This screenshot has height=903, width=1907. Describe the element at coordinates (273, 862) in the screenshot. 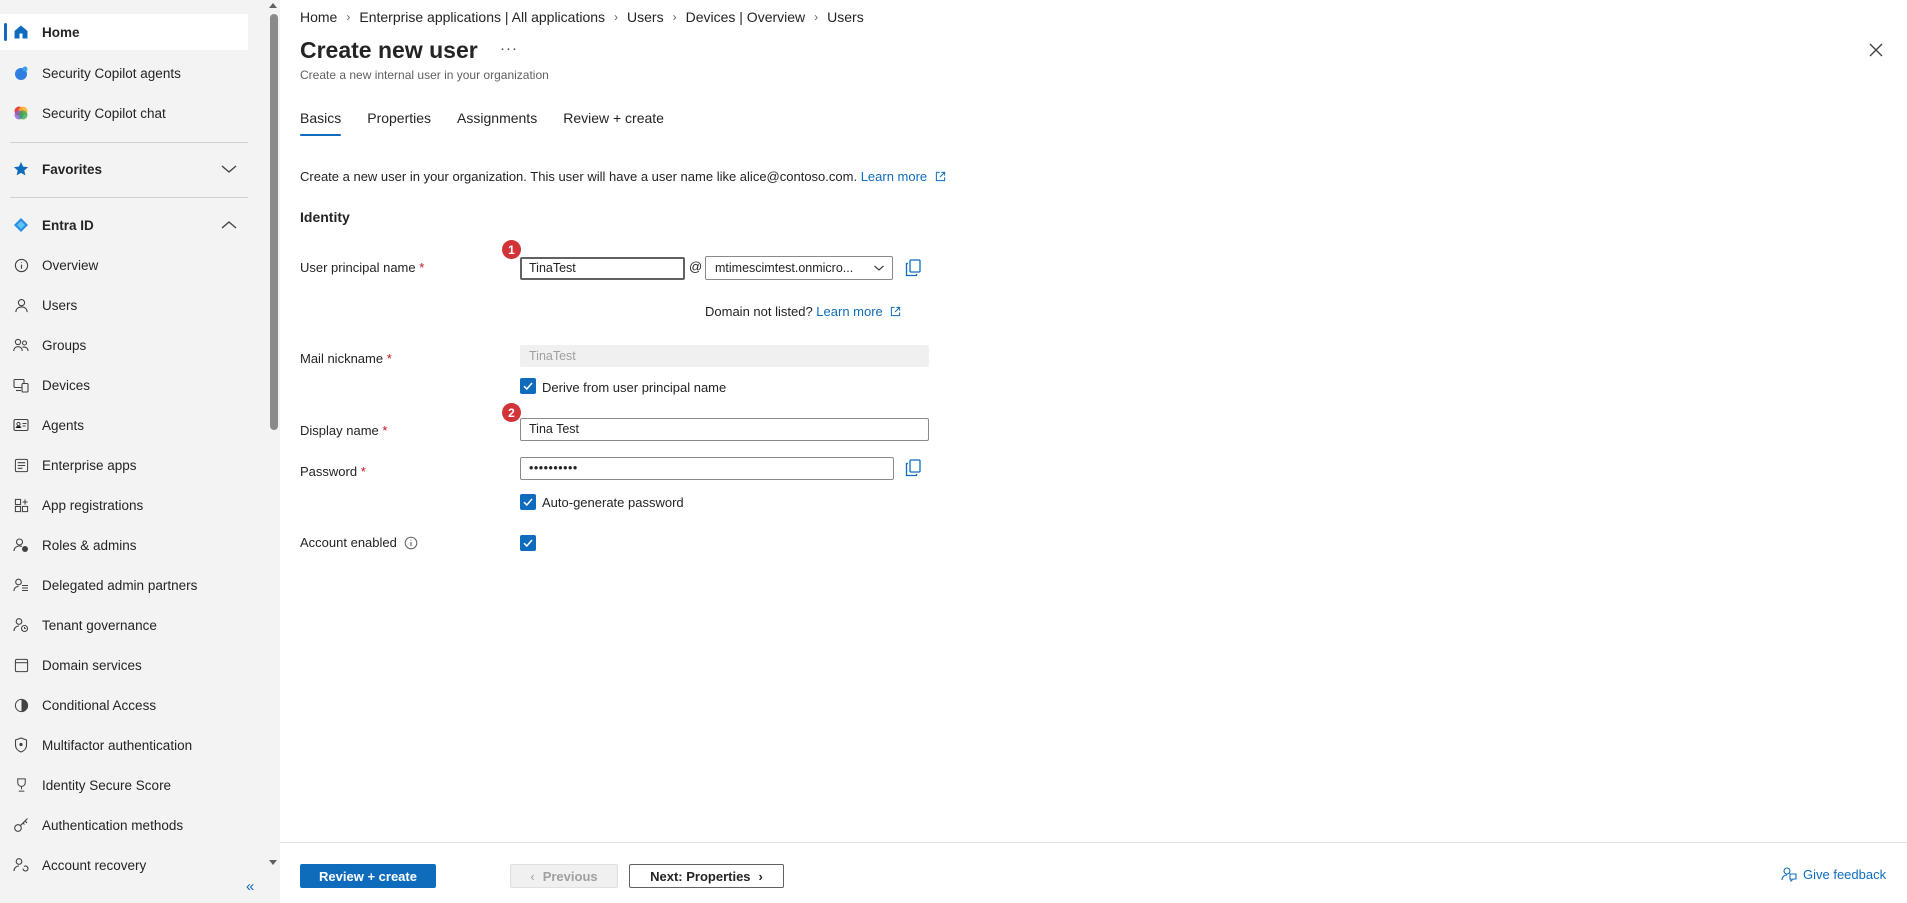

I see `scroll-down-arrow-icon` at that location.